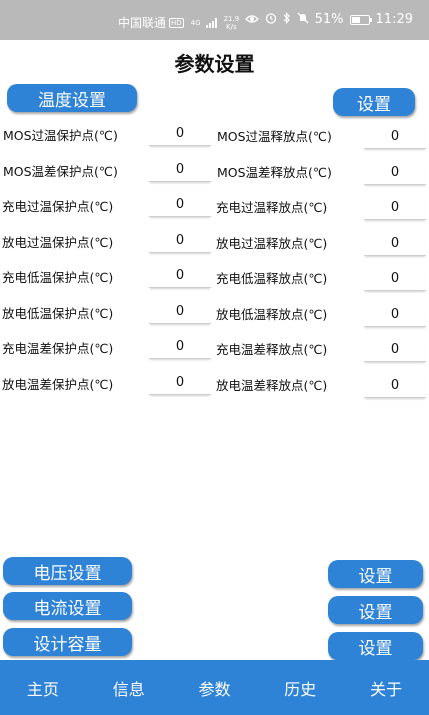 Image resolution: width=429 pixels, height=715 pixels. What do you see at coordinates (142, 23) in the screenshot?
I see `carrier-name: 中国联通` at bounding box center [142, 23].